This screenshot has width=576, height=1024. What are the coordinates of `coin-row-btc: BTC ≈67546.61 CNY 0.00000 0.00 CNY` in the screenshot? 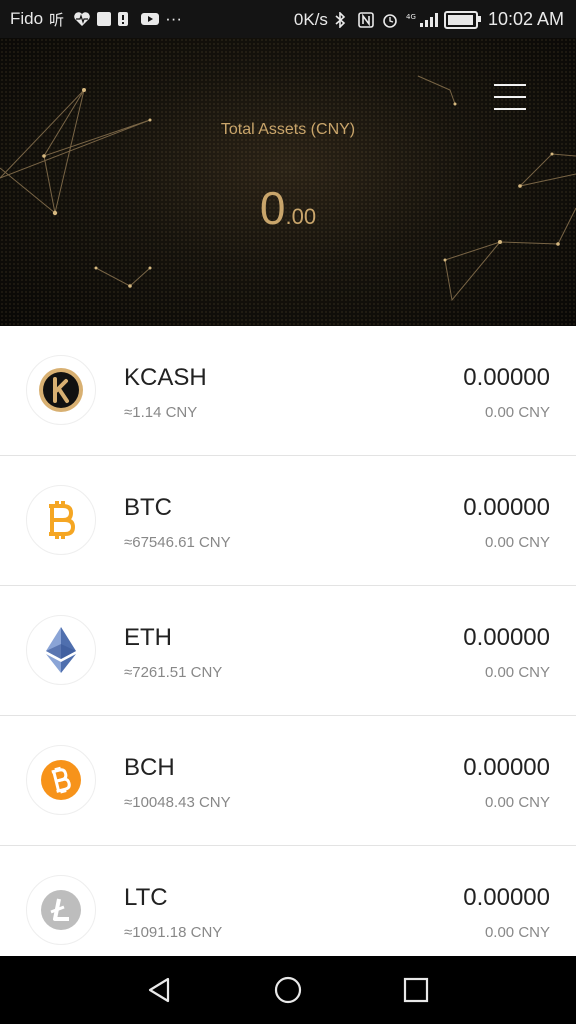 It's located at (288, 521).